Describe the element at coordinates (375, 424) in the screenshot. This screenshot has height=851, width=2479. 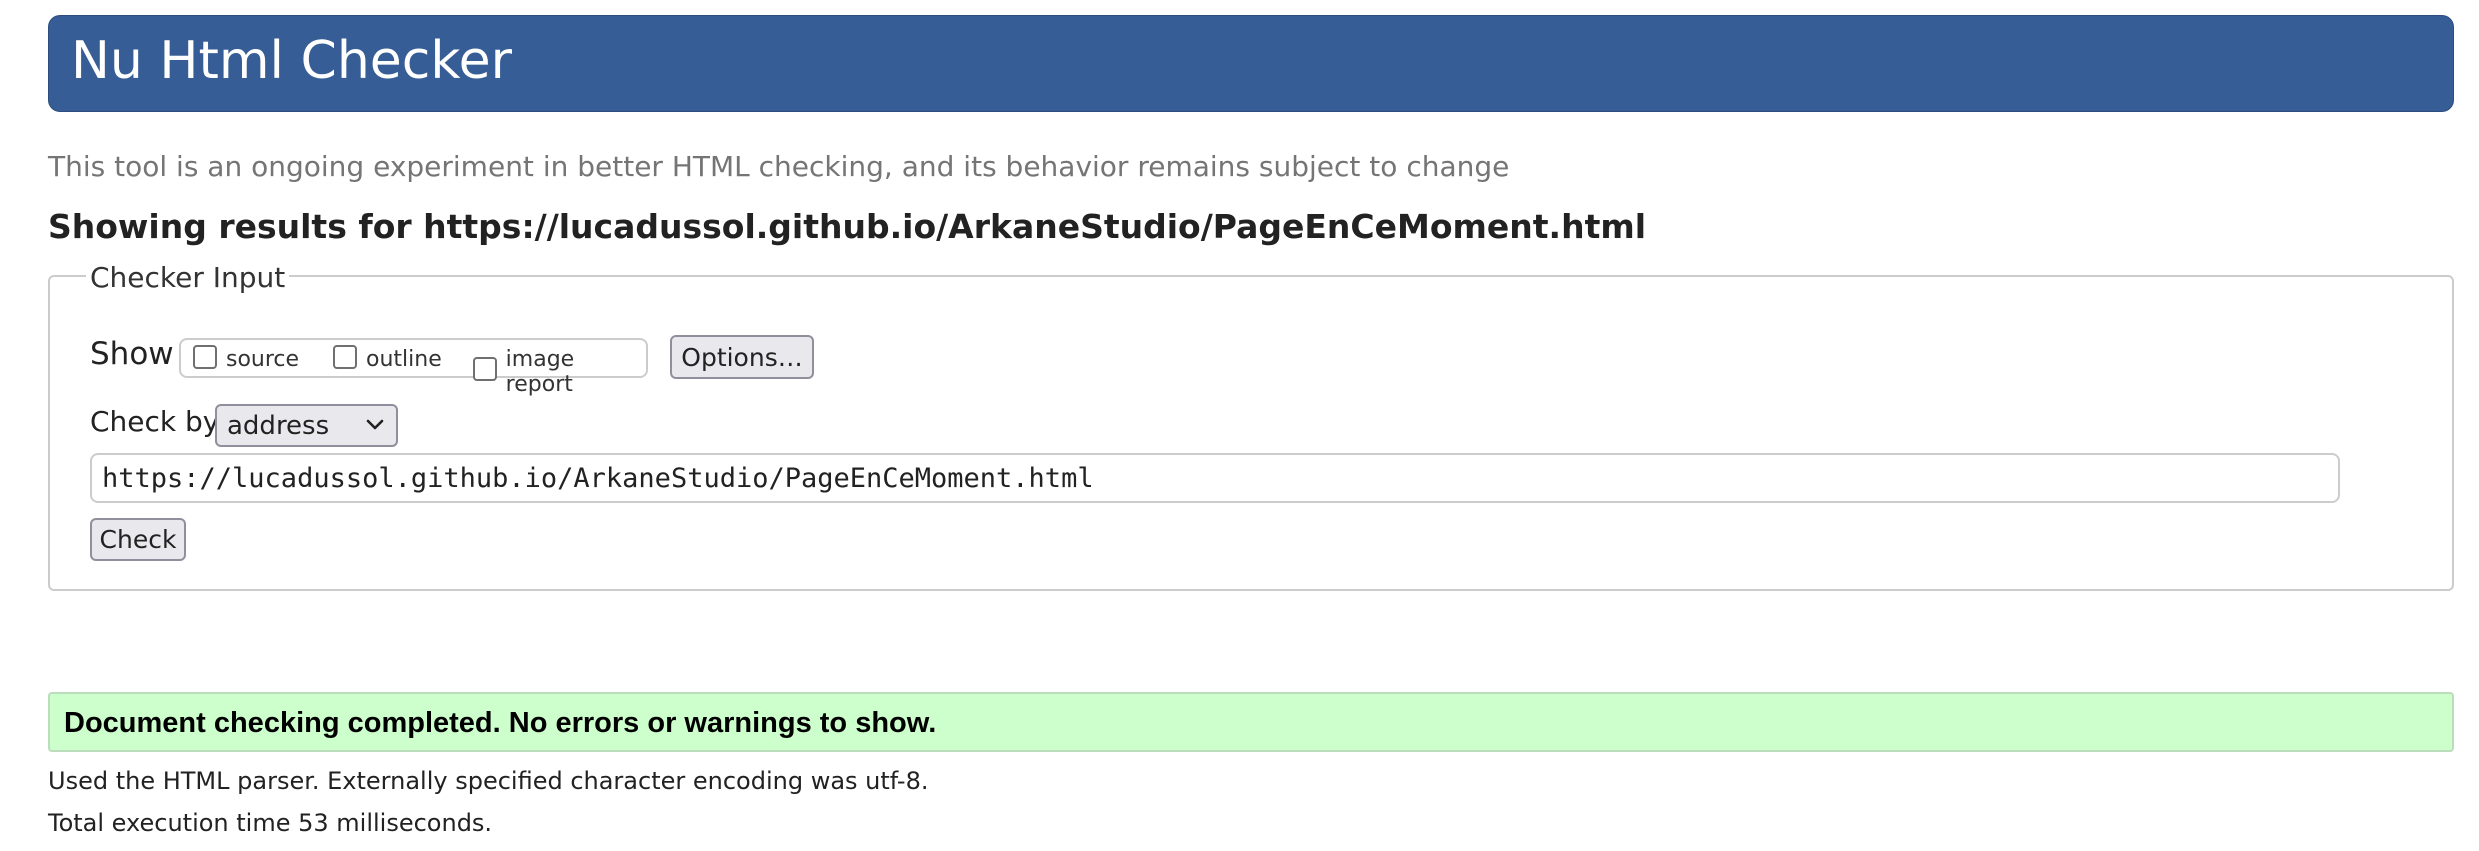
I see `chevron-down-icon` at that location.